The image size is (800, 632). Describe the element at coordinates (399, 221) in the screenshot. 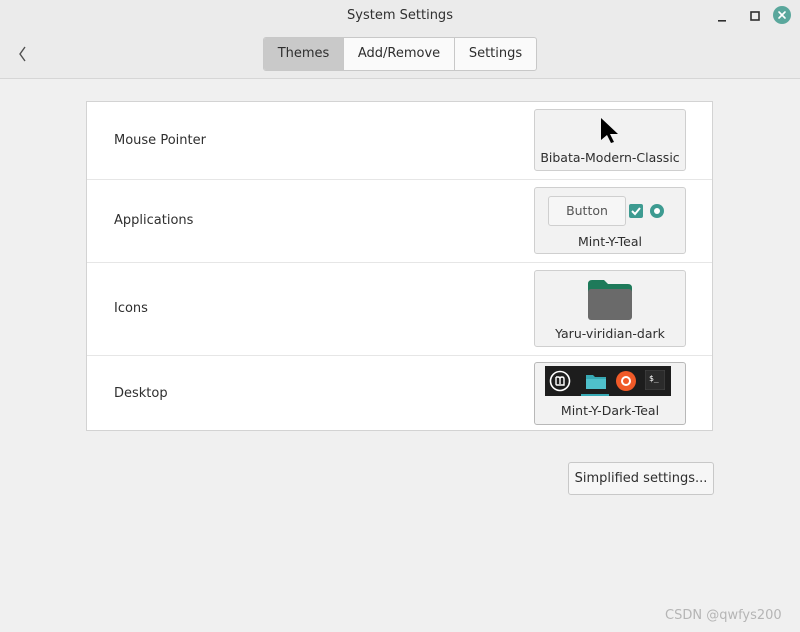

I see `row-applications: Applications Button Mint-Y-Teal` at that location.